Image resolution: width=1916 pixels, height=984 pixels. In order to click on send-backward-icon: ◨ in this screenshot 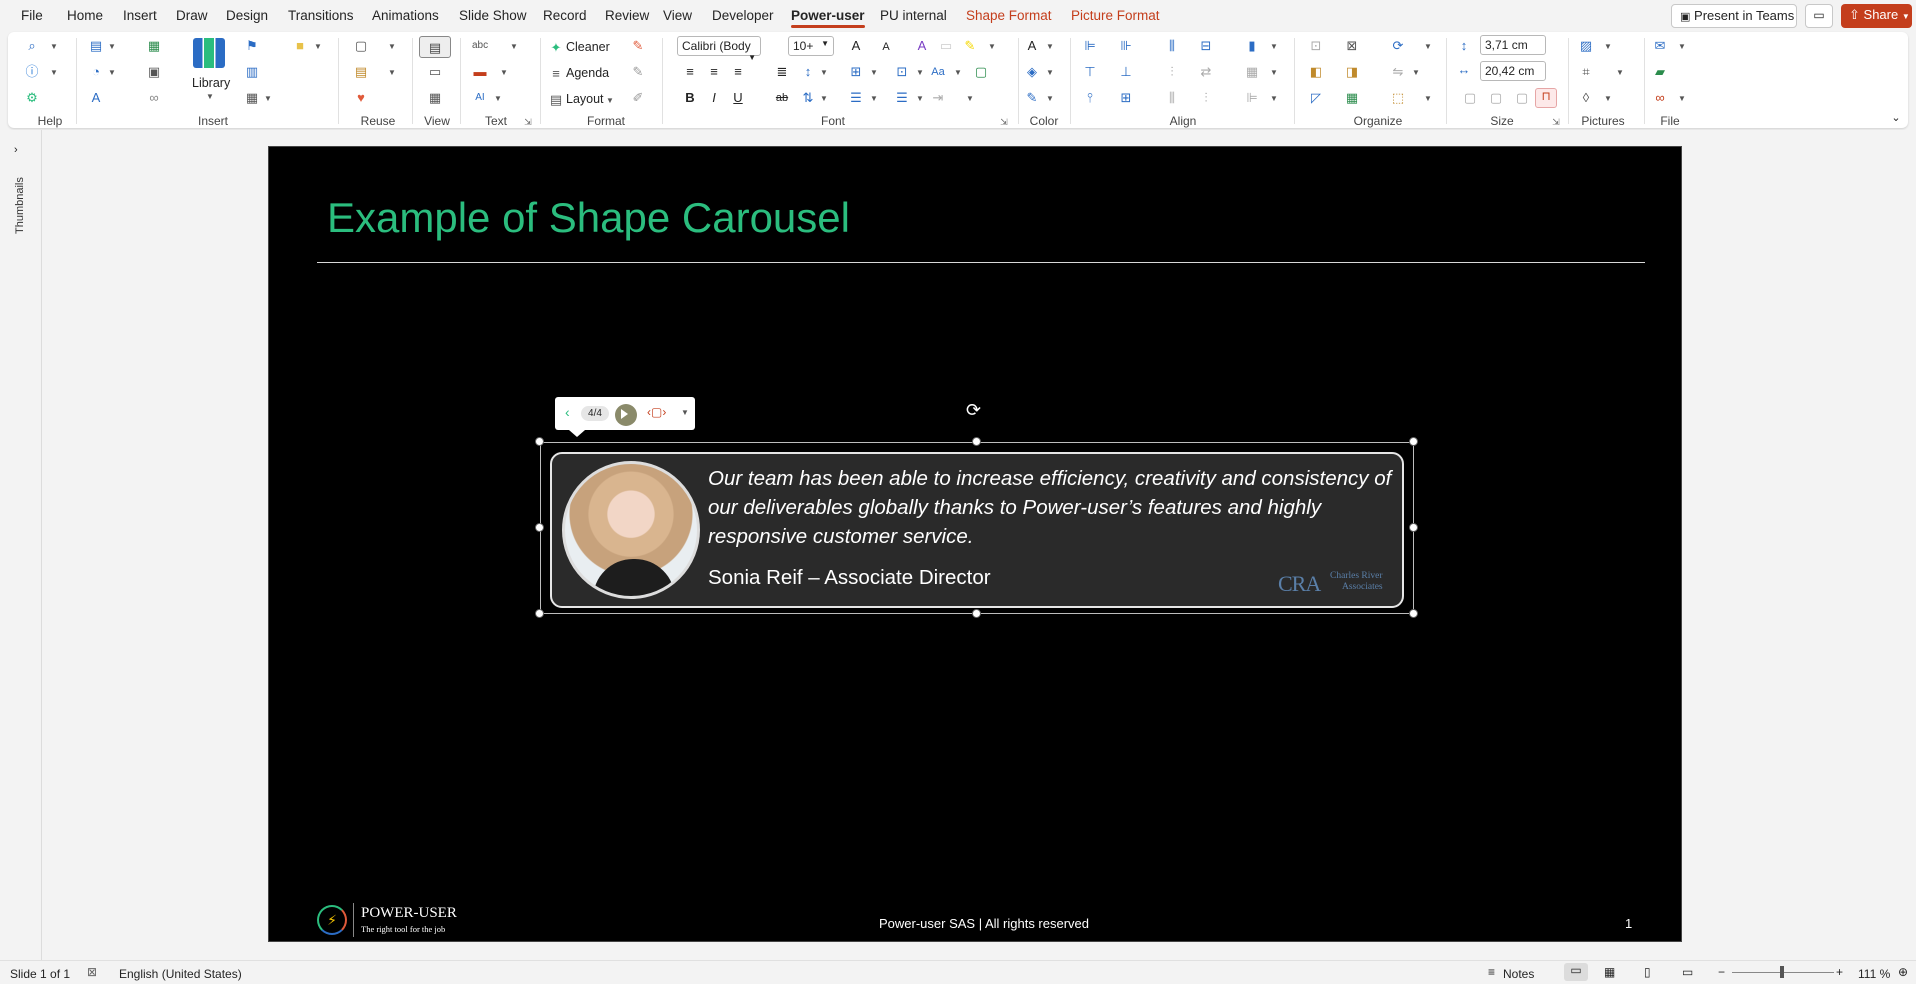, I will do `click(1352, 72)`.